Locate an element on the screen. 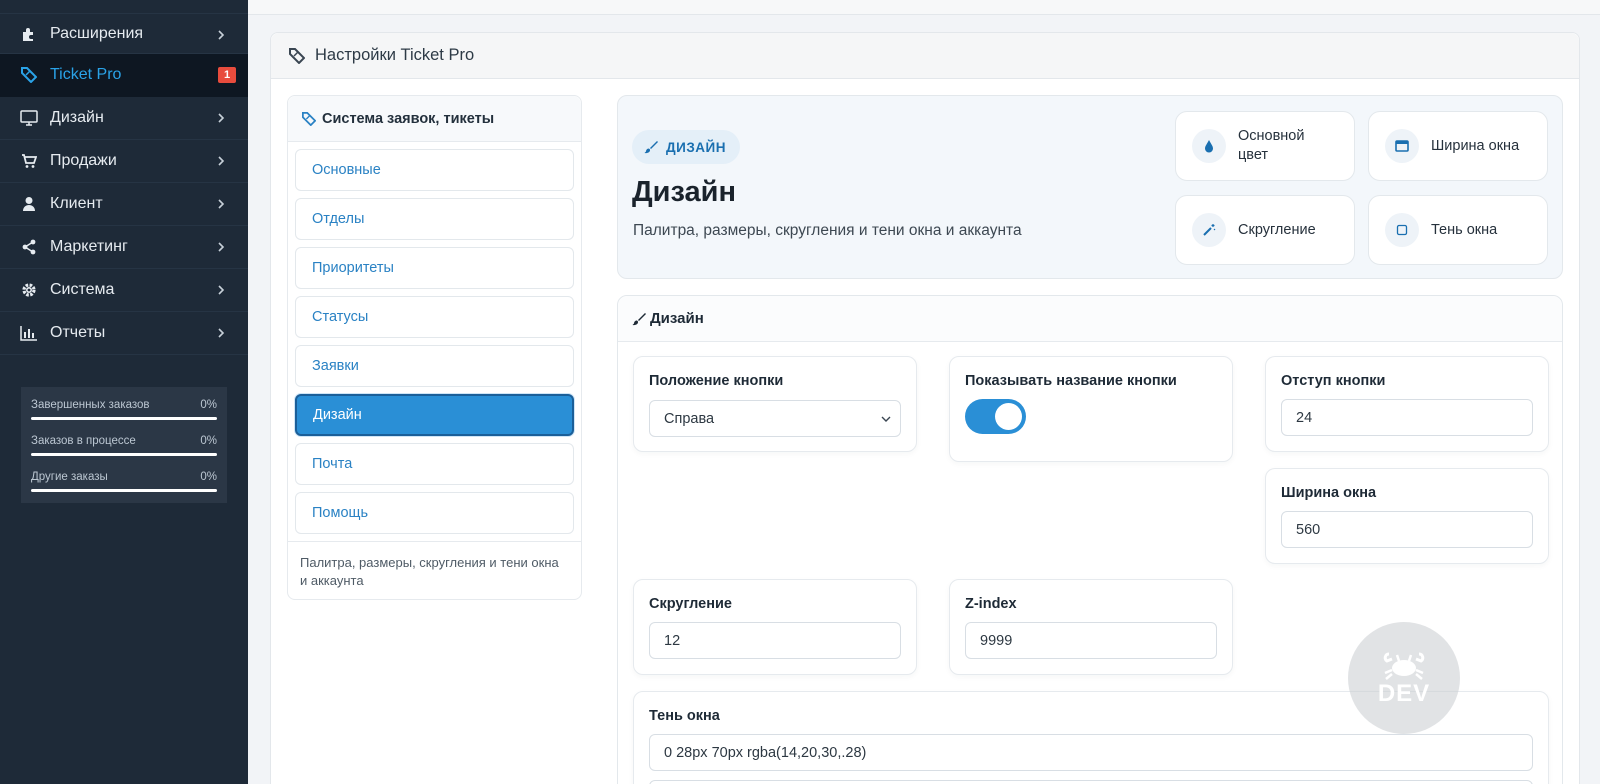  menu-item-statuses: Статусы is located at coordinates (434, 317).